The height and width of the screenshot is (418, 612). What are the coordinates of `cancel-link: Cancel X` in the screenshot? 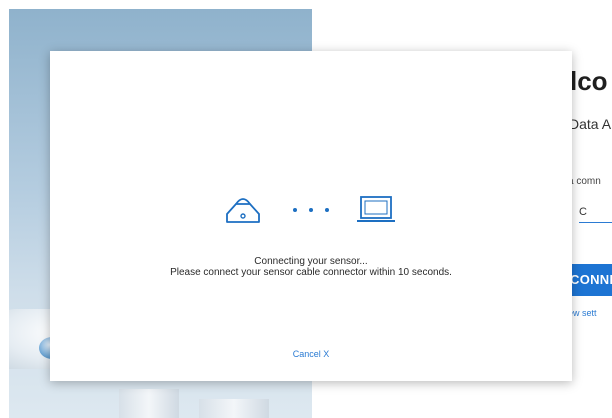 It's located at (311, 354).